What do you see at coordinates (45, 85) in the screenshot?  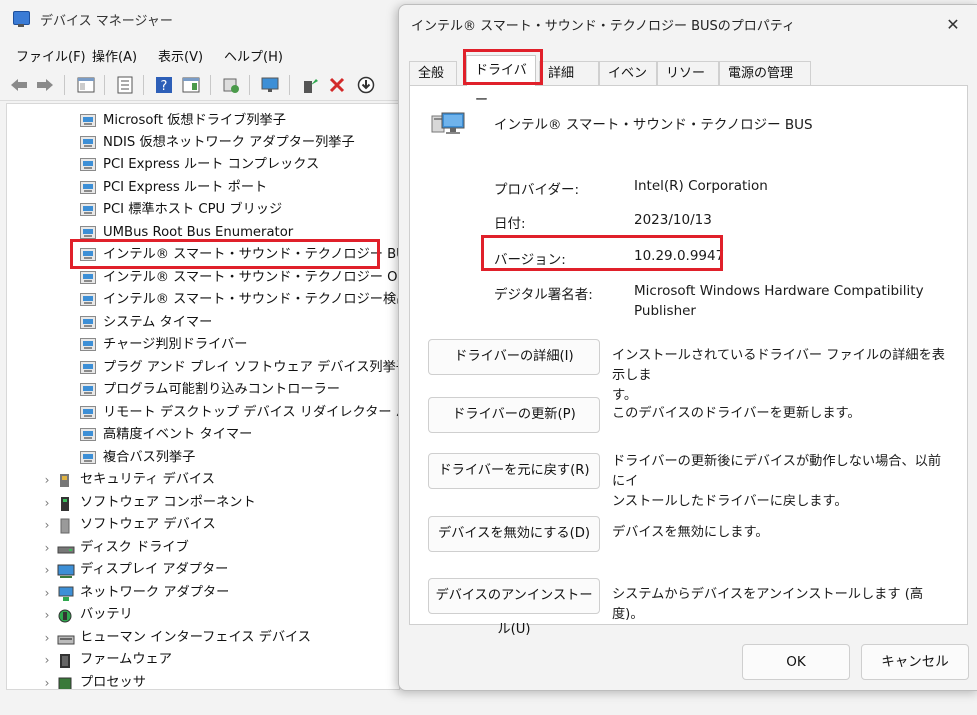 I see `forward-icon` at bounding box center [45, 85].